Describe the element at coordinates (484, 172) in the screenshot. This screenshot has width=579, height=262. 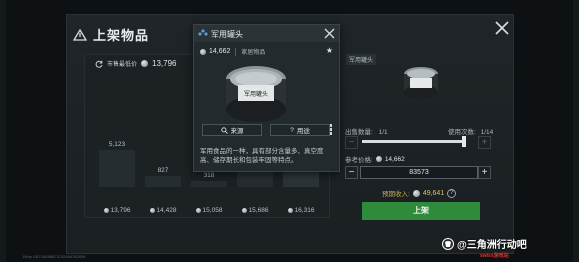
I see `price-increase-button: +` at that location.